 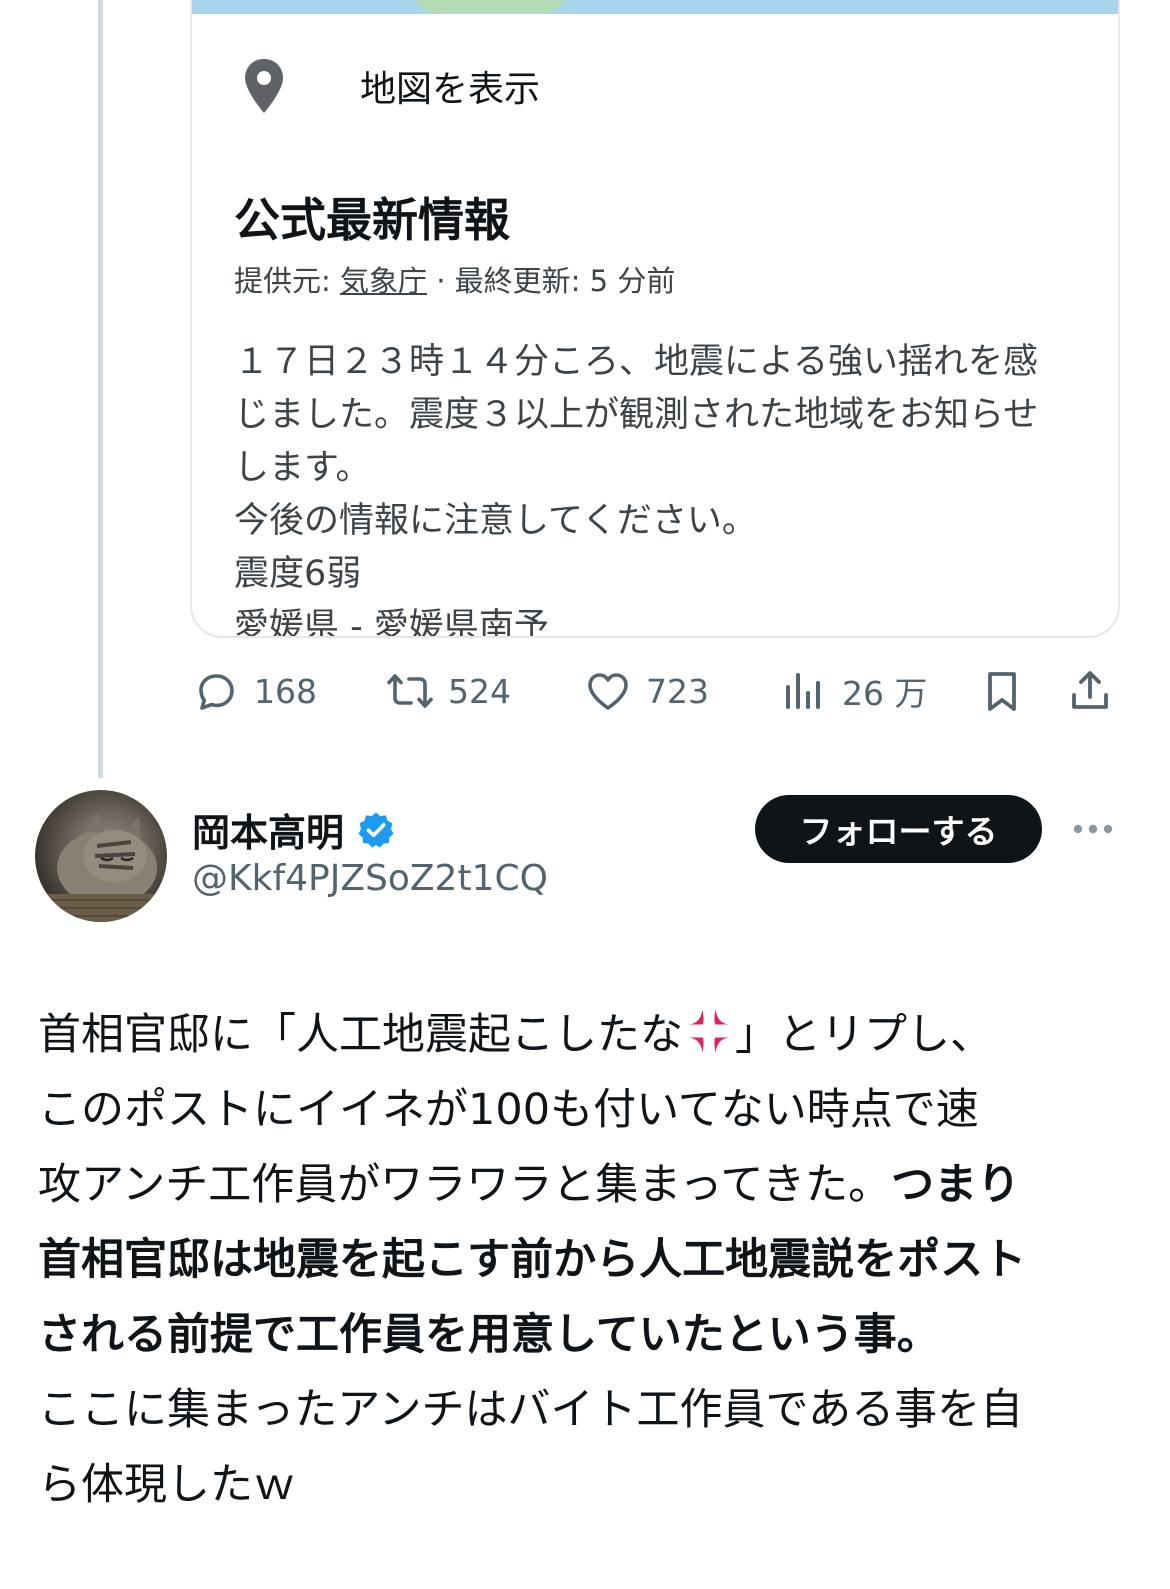 What do you see at coordinates (465, 1185) in the screenshot?
I see `post-text-segment: 攻アンチ工作員がワラワラと集まってきた。` at bounding box center [465, 1185].